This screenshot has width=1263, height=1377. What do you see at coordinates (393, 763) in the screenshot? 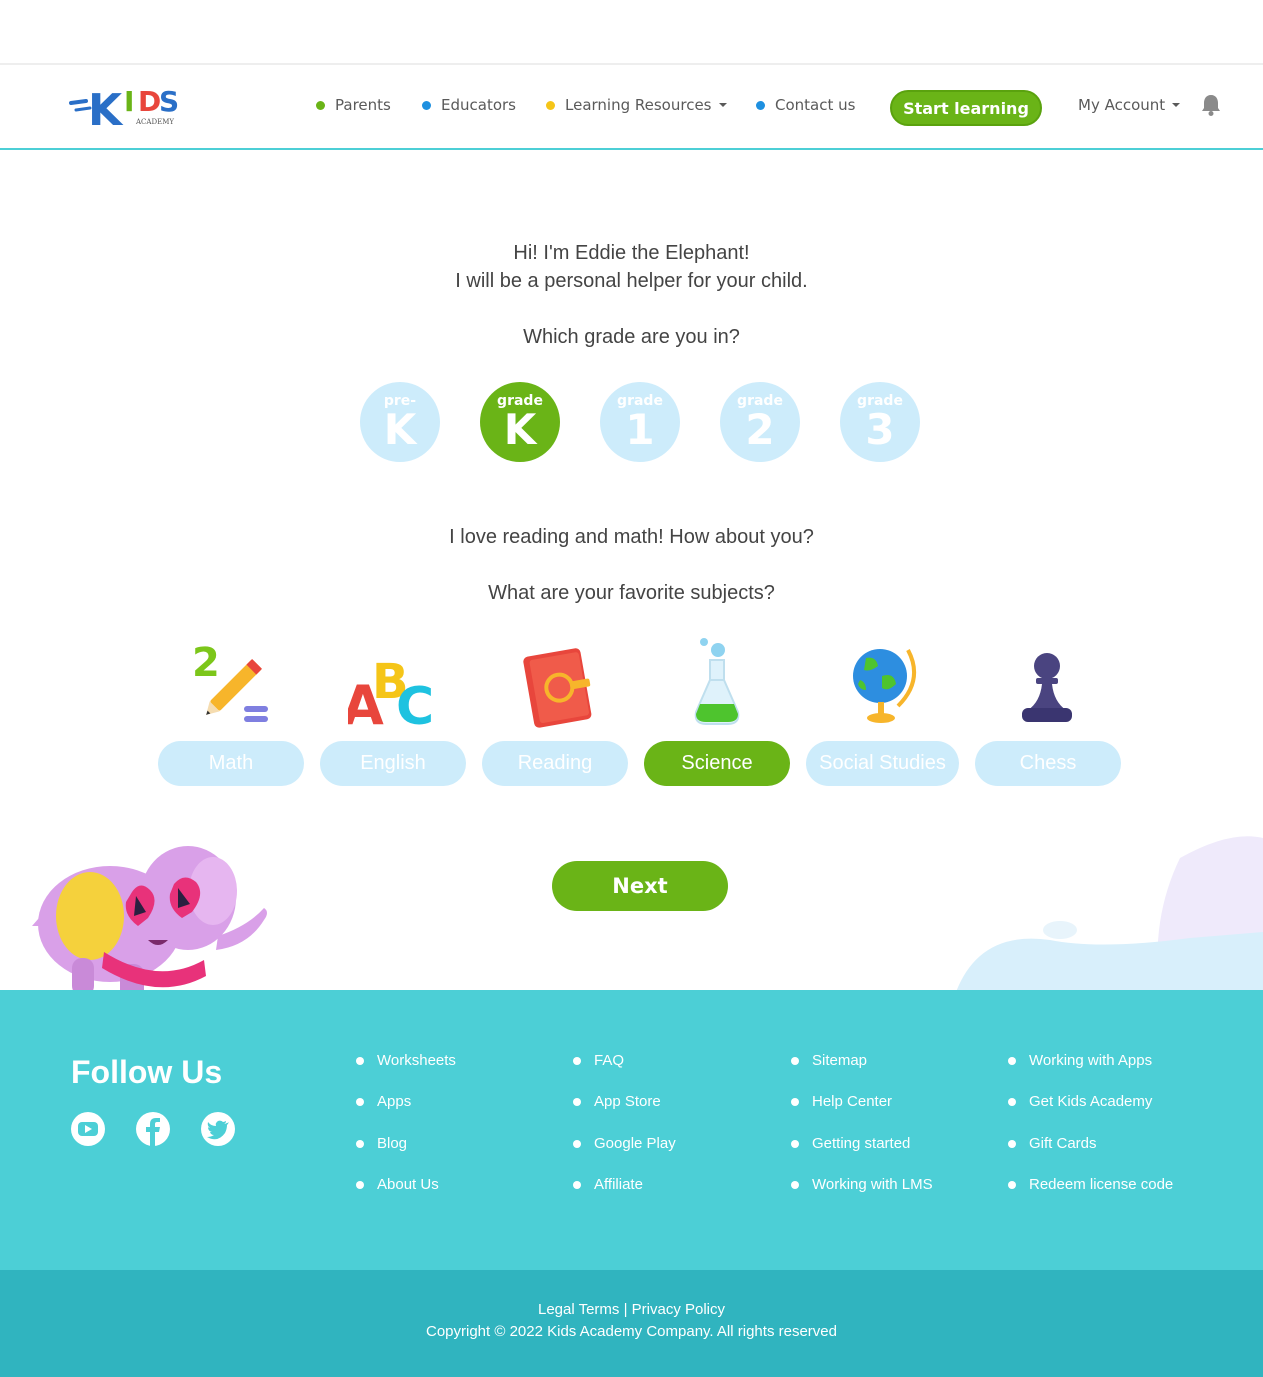
I see `subject-english-button: English` at bounding box center [393, 763].